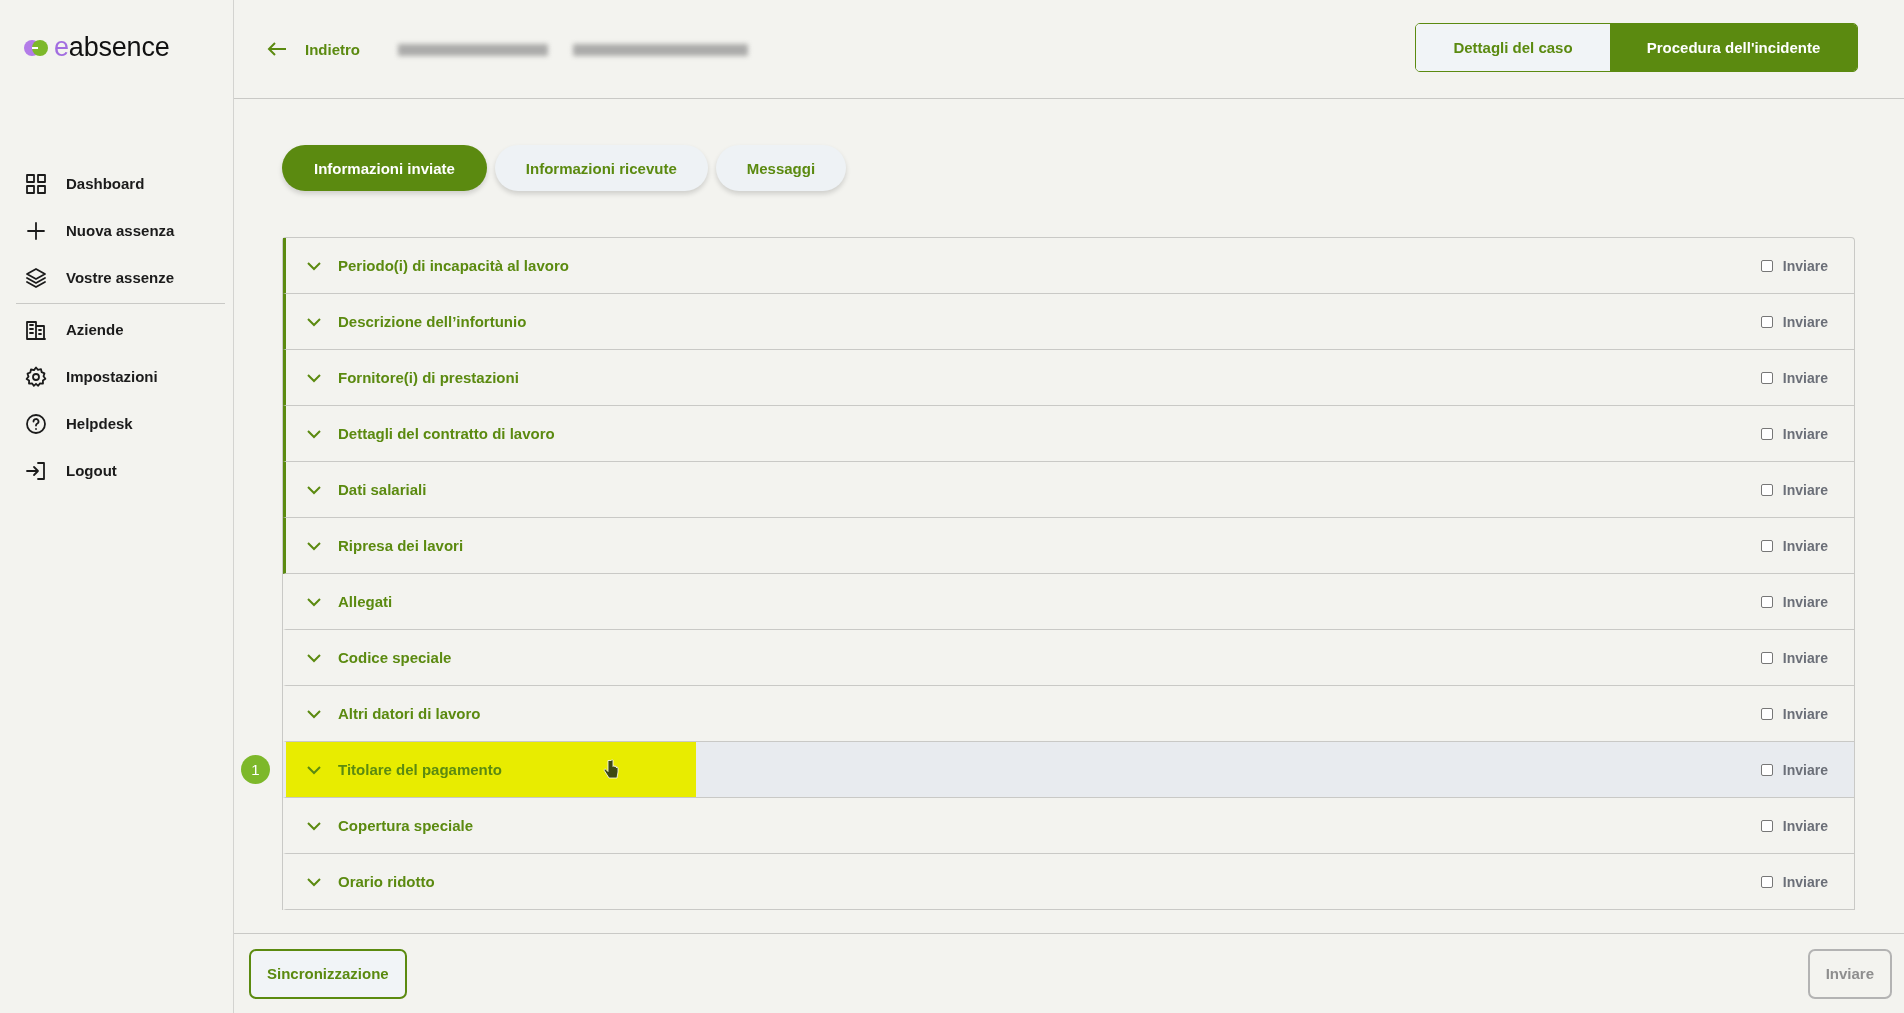  Describe the element at coordinates (120, 277) in the screenshot. I see `nav-item: Vostre assenze` at that location.